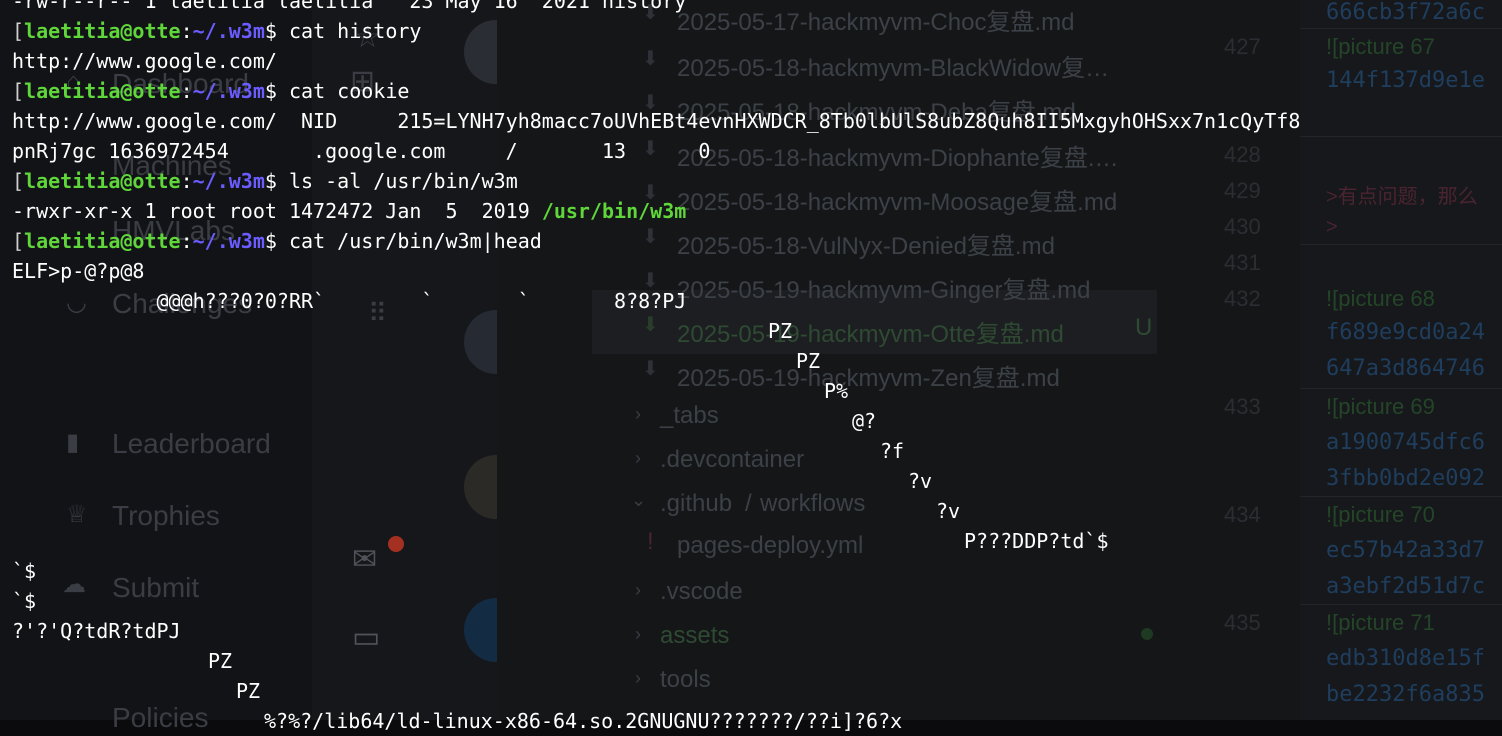 The width and height of the screenshot is (1502, 736). What do you see at coordinates (836, 391) in the screenshot?
I see `binary-output: P%` at bounding box center [836, 391].